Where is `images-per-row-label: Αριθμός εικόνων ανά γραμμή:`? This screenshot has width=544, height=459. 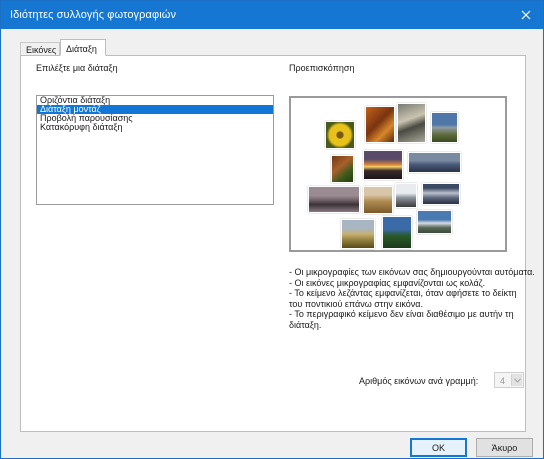
images-per-row-label: Αριθμός εικόνων ανά γραμμή: is located at coordinates (419, 381).